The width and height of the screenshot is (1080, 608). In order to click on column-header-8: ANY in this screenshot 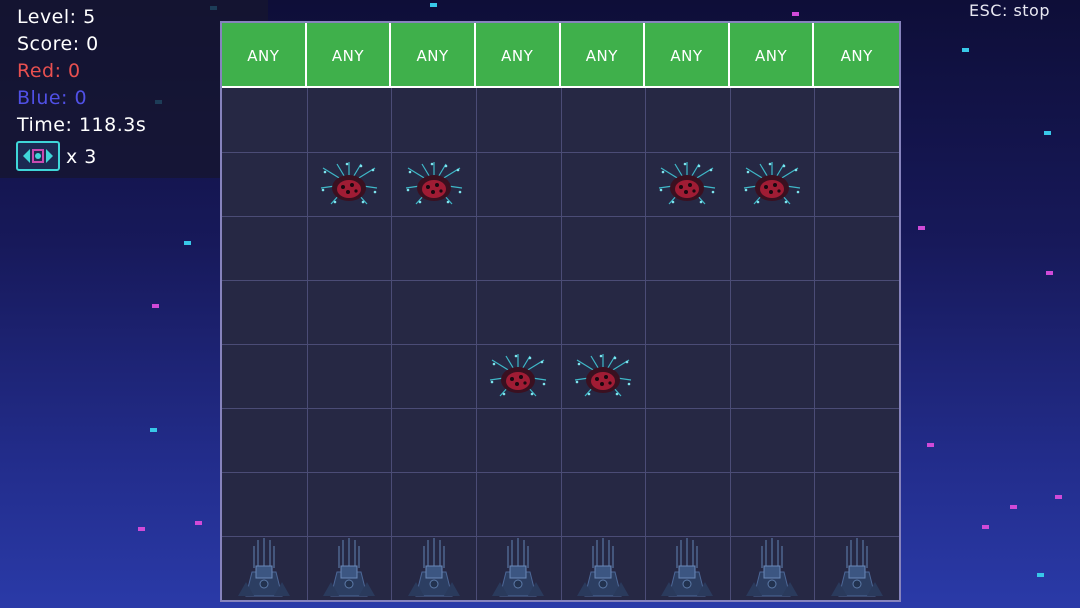, I will do `click(856, 55)`.